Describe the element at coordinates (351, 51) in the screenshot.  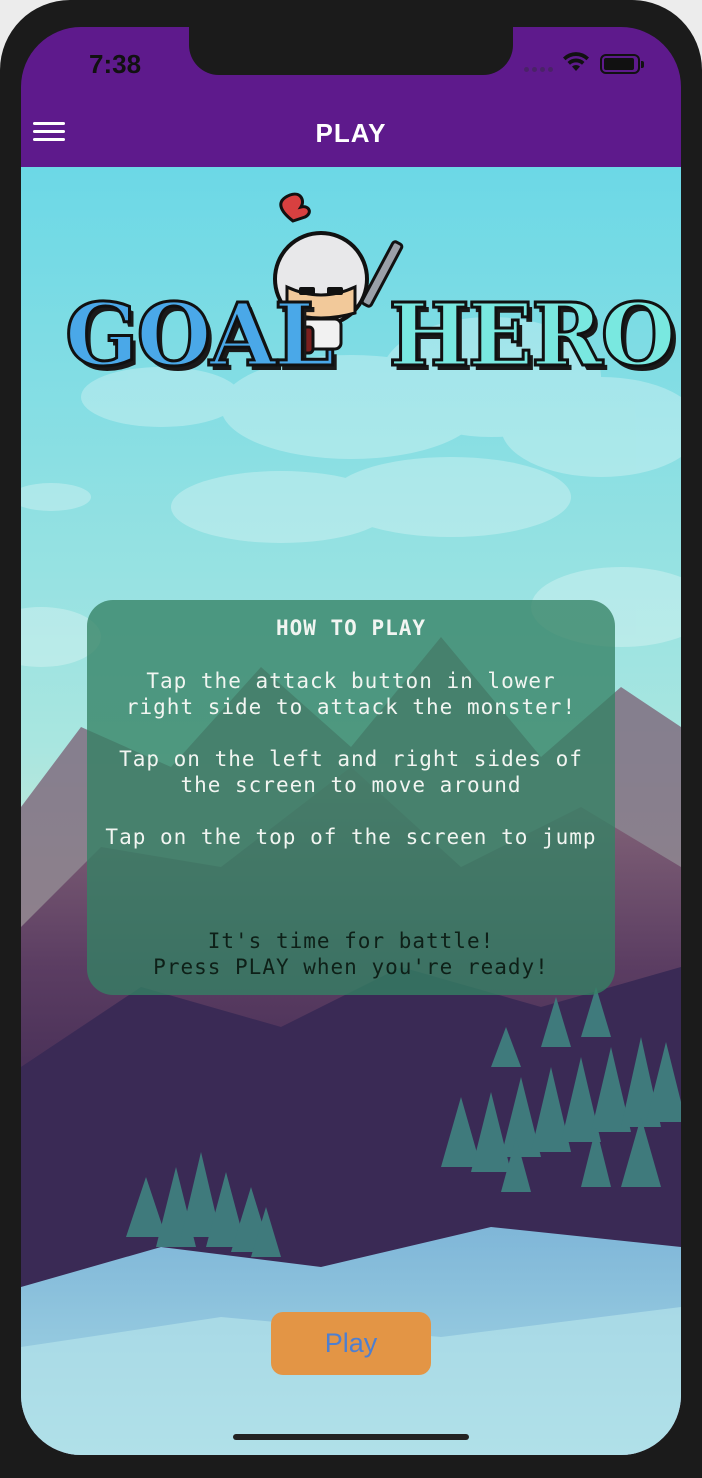
I see `device-notch` at that location.